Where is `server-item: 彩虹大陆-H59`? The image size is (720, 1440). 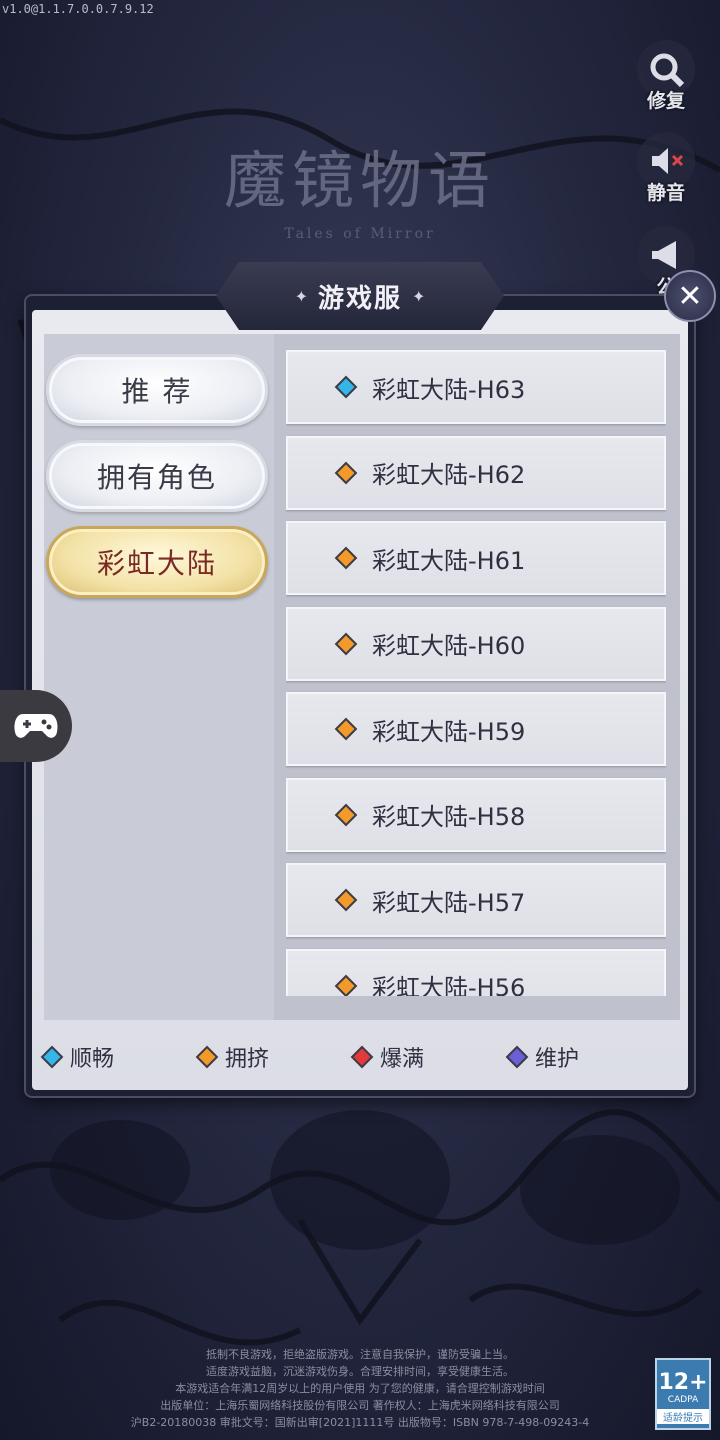 server-item: 彩虹大陆-H59 is located at coordinates (476, 729).